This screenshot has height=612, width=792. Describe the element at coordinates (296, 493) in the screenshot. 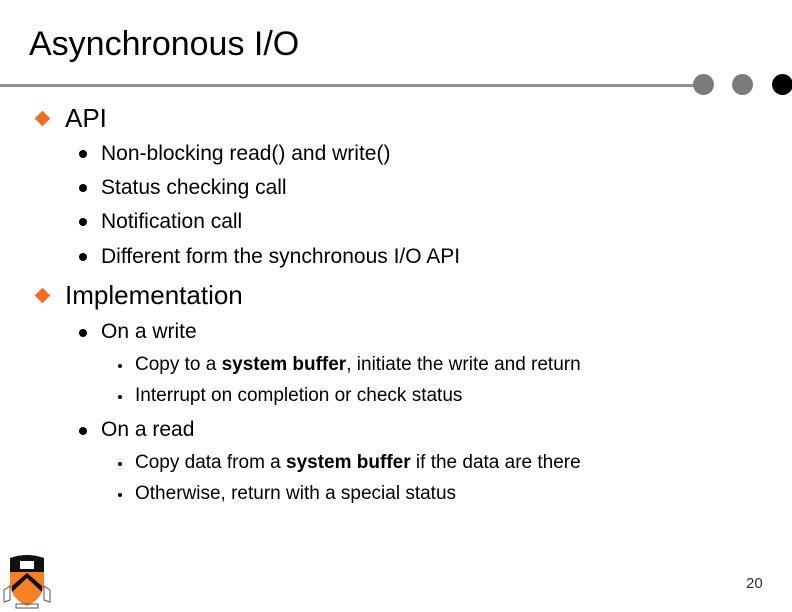

I see `sub-list-item: Otherwise, return with a special status` at that location.